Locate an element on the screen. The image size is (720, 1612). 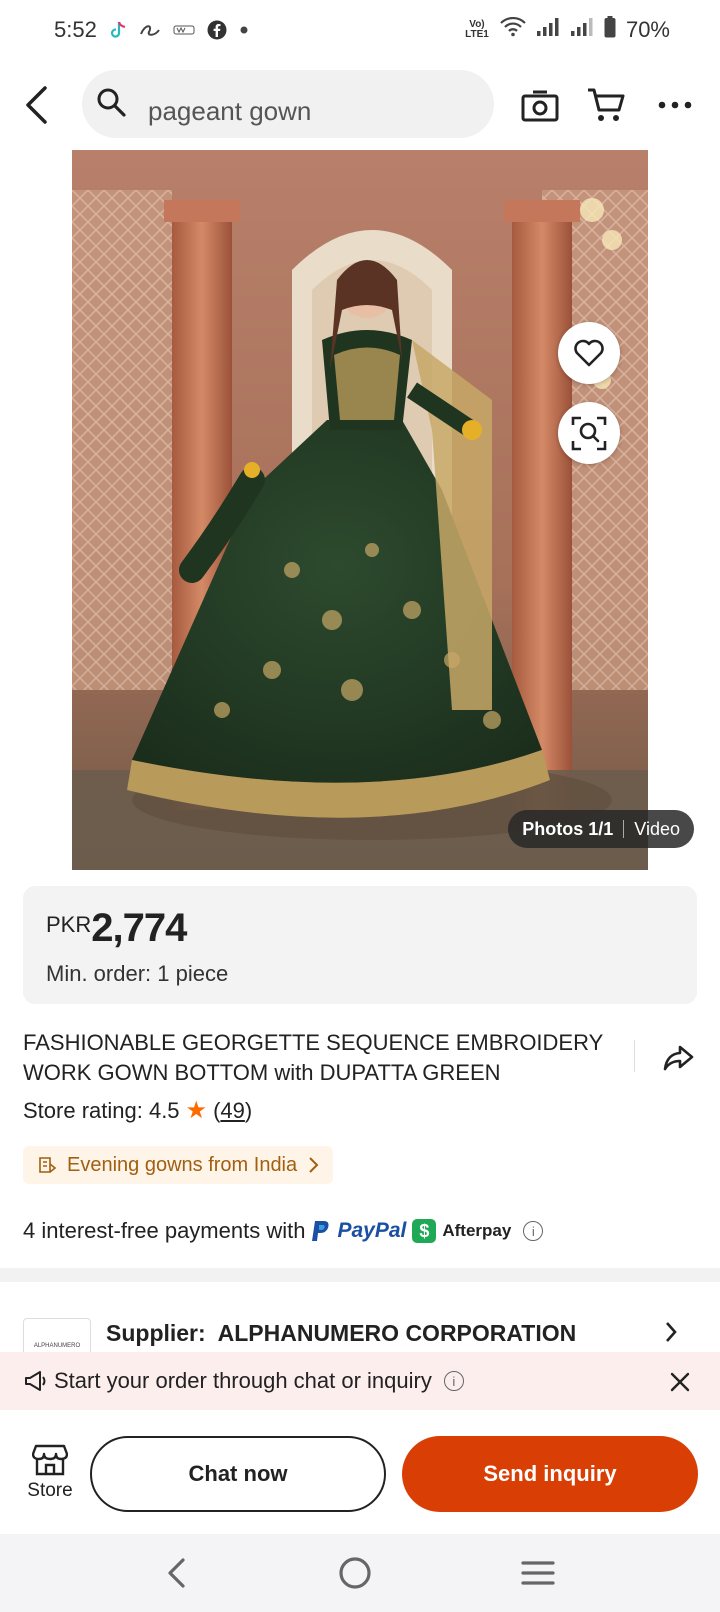
signal-icon is located at coordinates (548, 30).